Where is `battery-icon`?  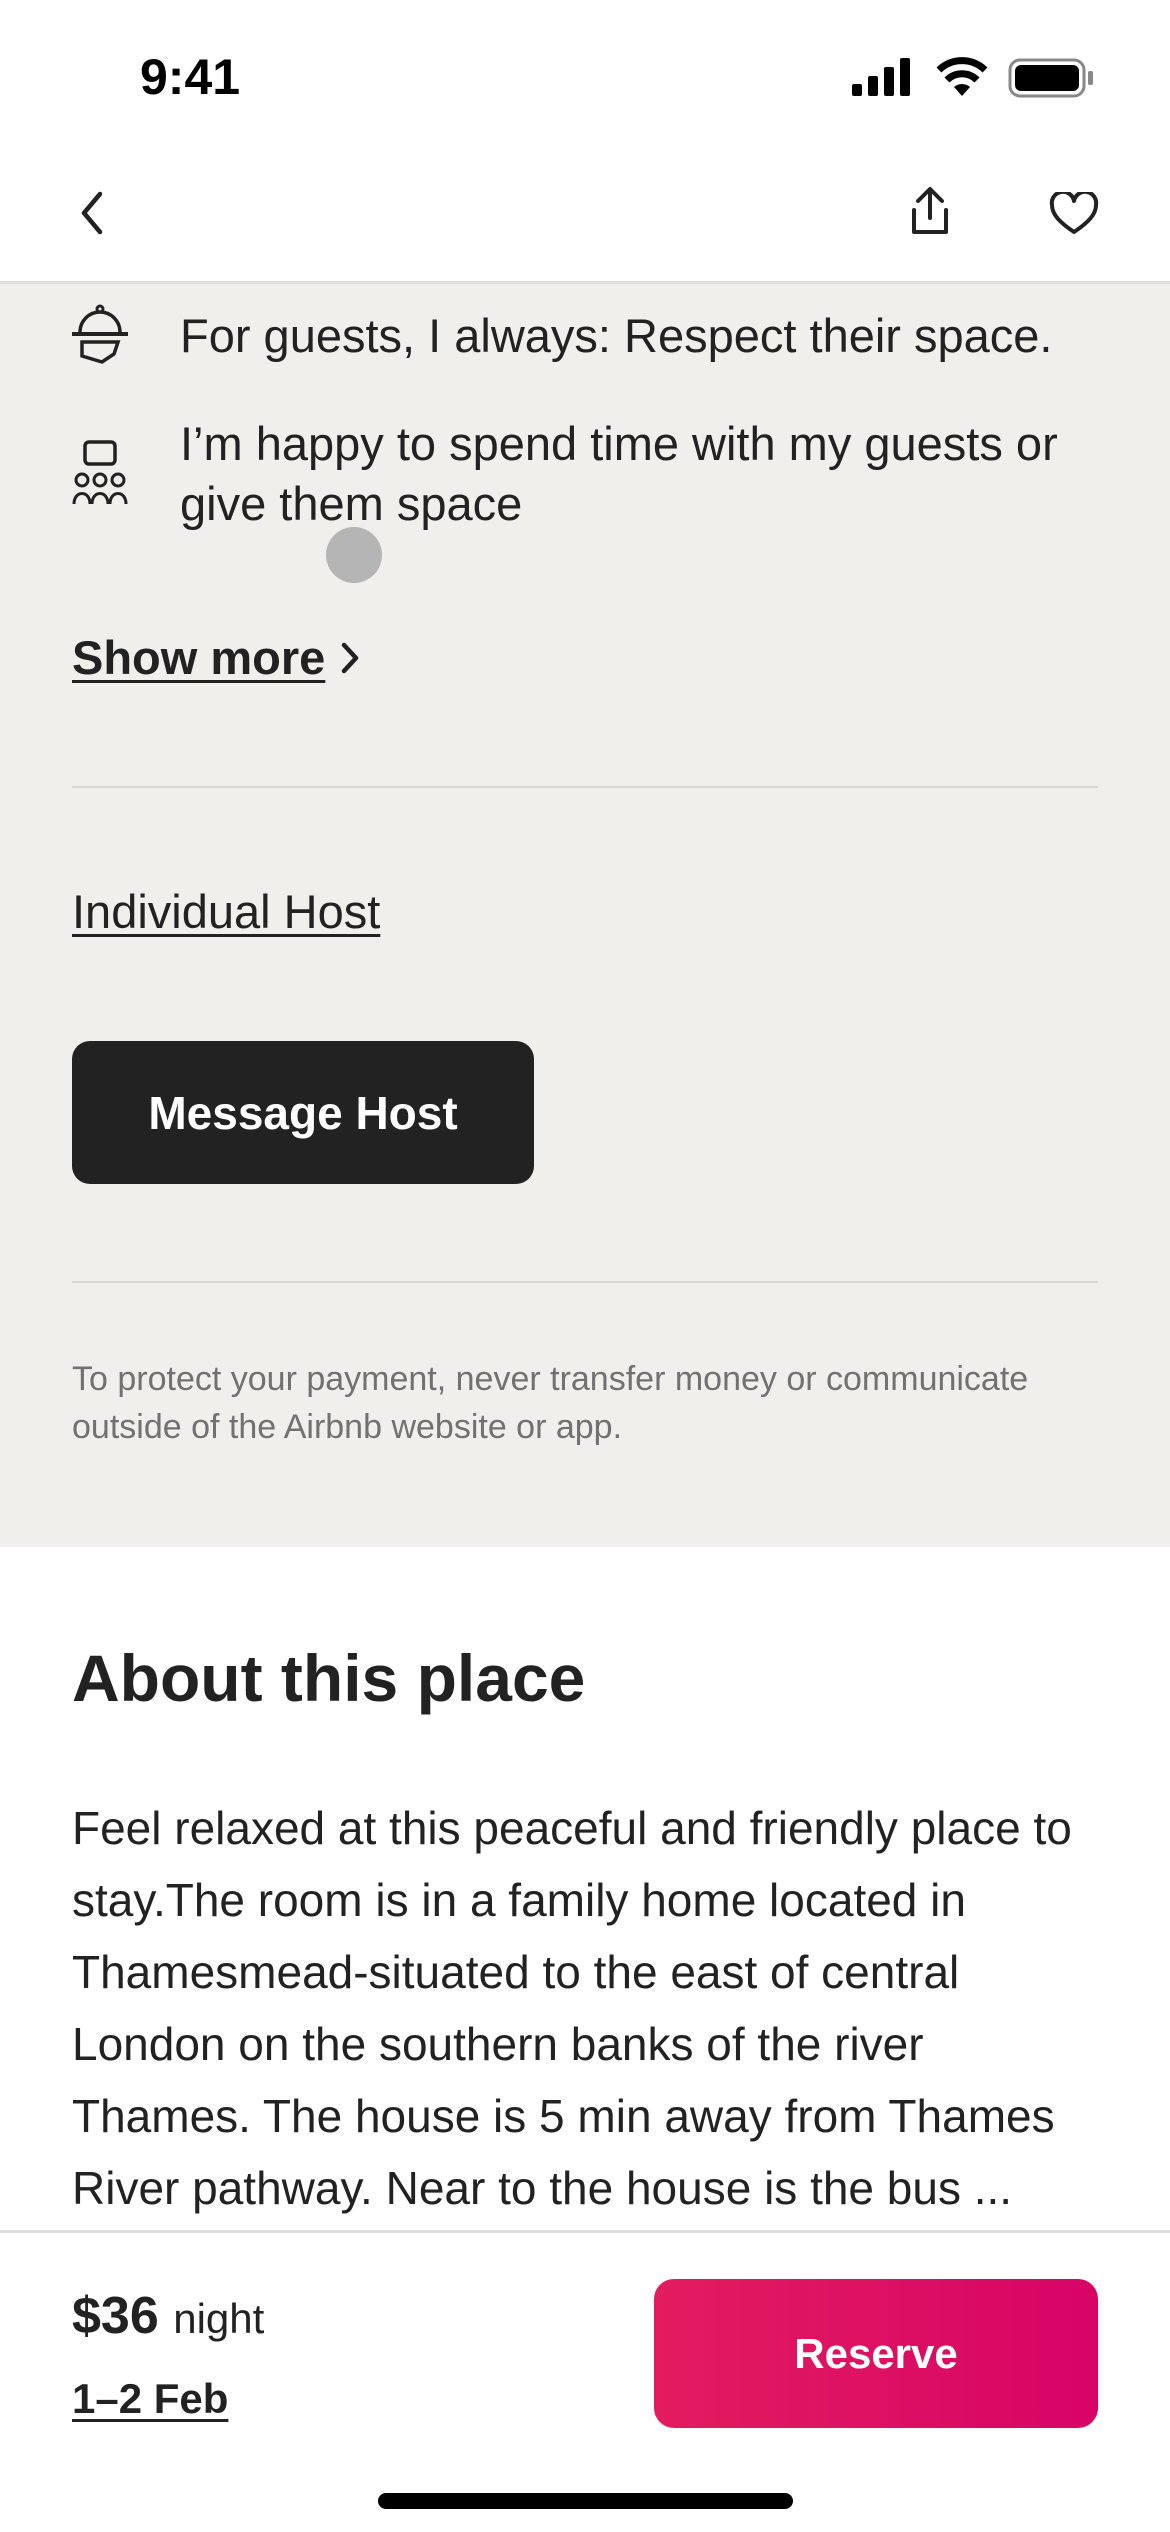 battery-icon is located at coordinates (1050, 78).